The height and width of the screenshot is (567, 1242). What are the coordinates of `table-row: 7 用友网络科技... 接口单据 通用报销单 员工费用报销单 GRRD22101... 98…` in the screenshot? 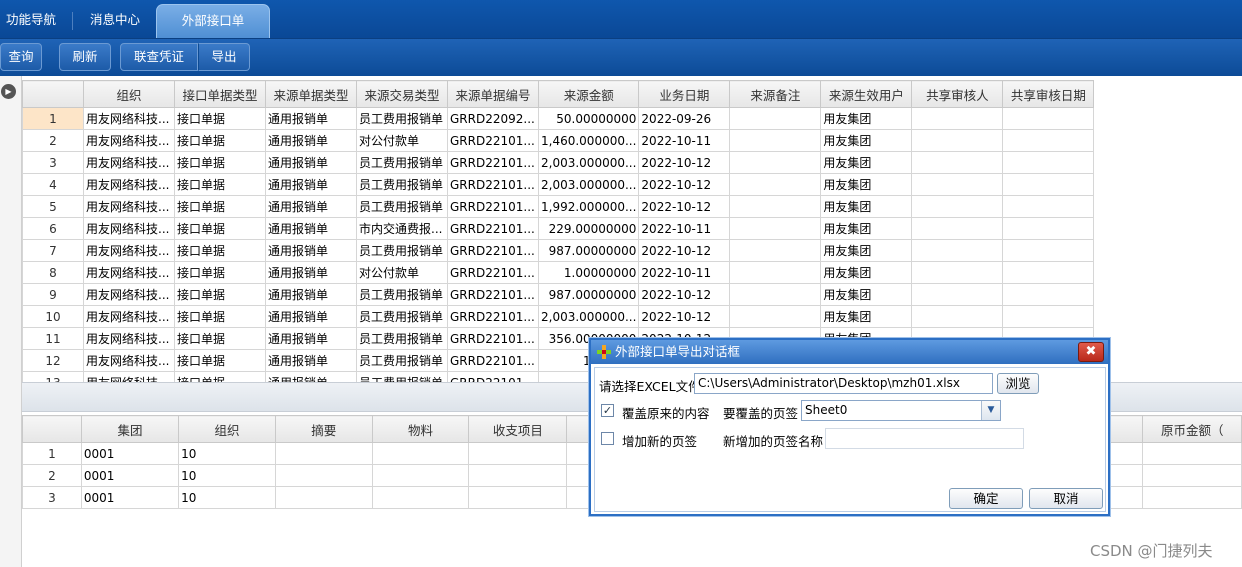 It's located at (558, 250).